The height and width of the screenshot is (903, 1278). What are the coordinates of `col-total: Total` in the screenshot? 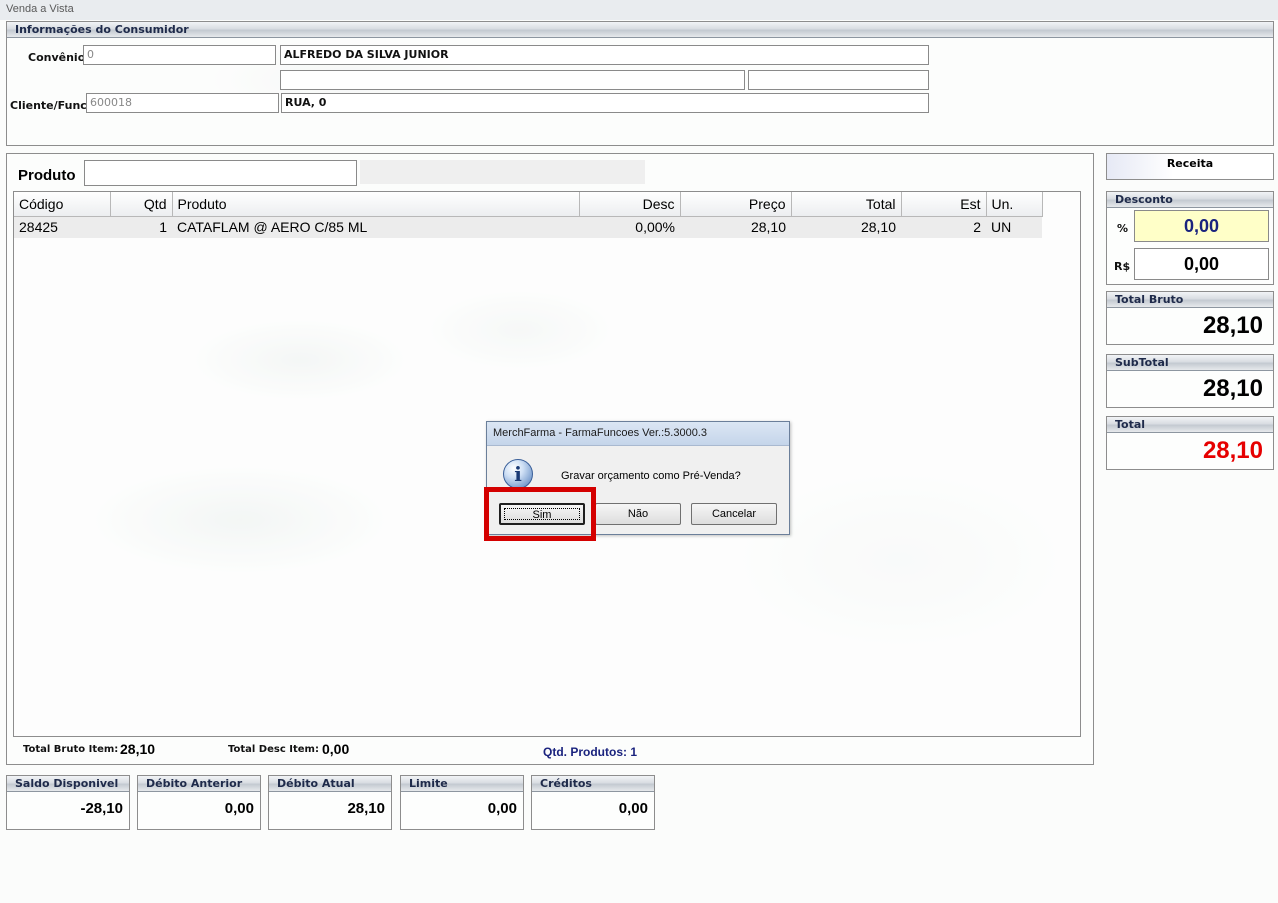 It's located at (846, 204).